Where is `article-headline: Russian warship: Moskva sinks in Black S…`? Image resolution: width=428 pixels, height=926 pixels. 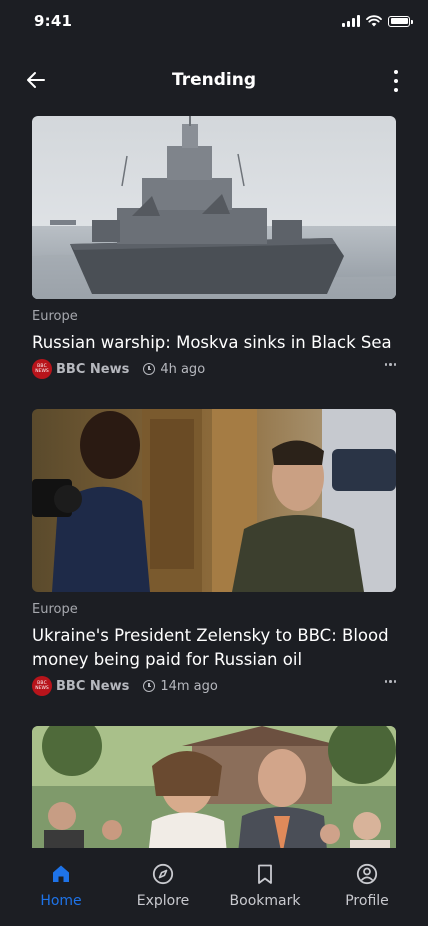
article-headline: Russian warship: Moskva sinks in Black S… is located at coordinates (214, 343).